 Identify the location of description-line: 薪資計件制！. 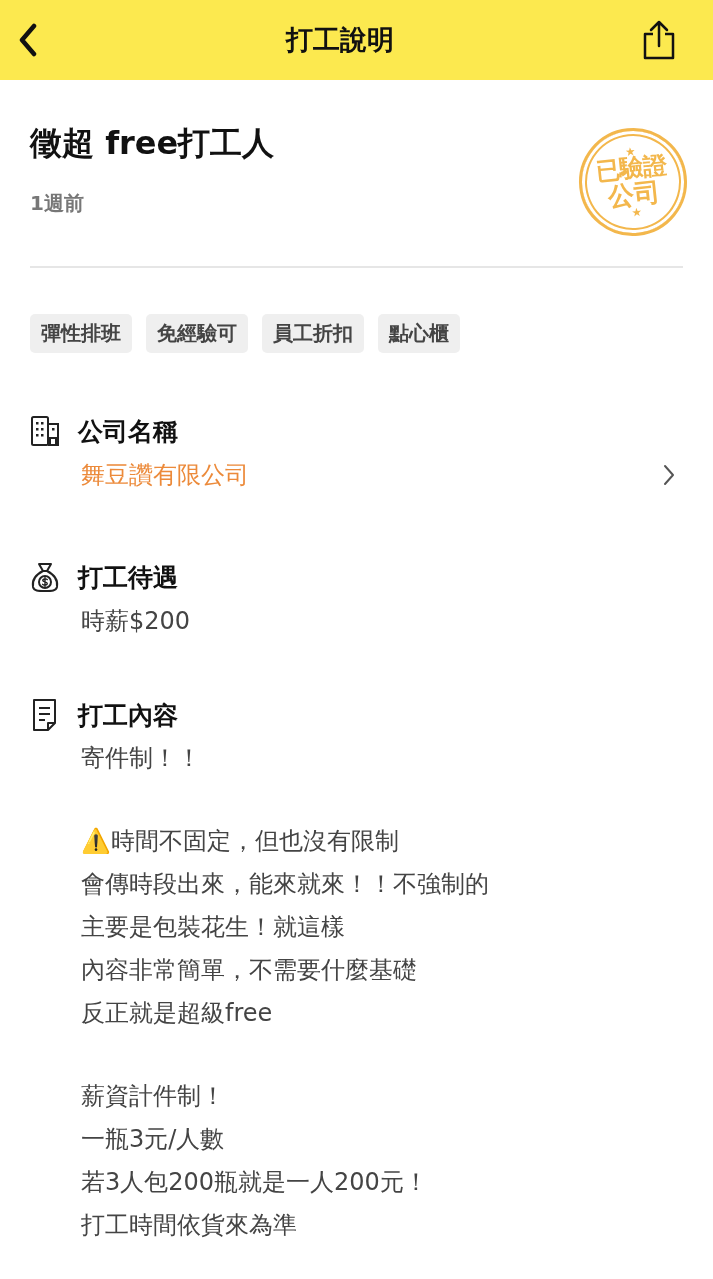
(153, 1096).